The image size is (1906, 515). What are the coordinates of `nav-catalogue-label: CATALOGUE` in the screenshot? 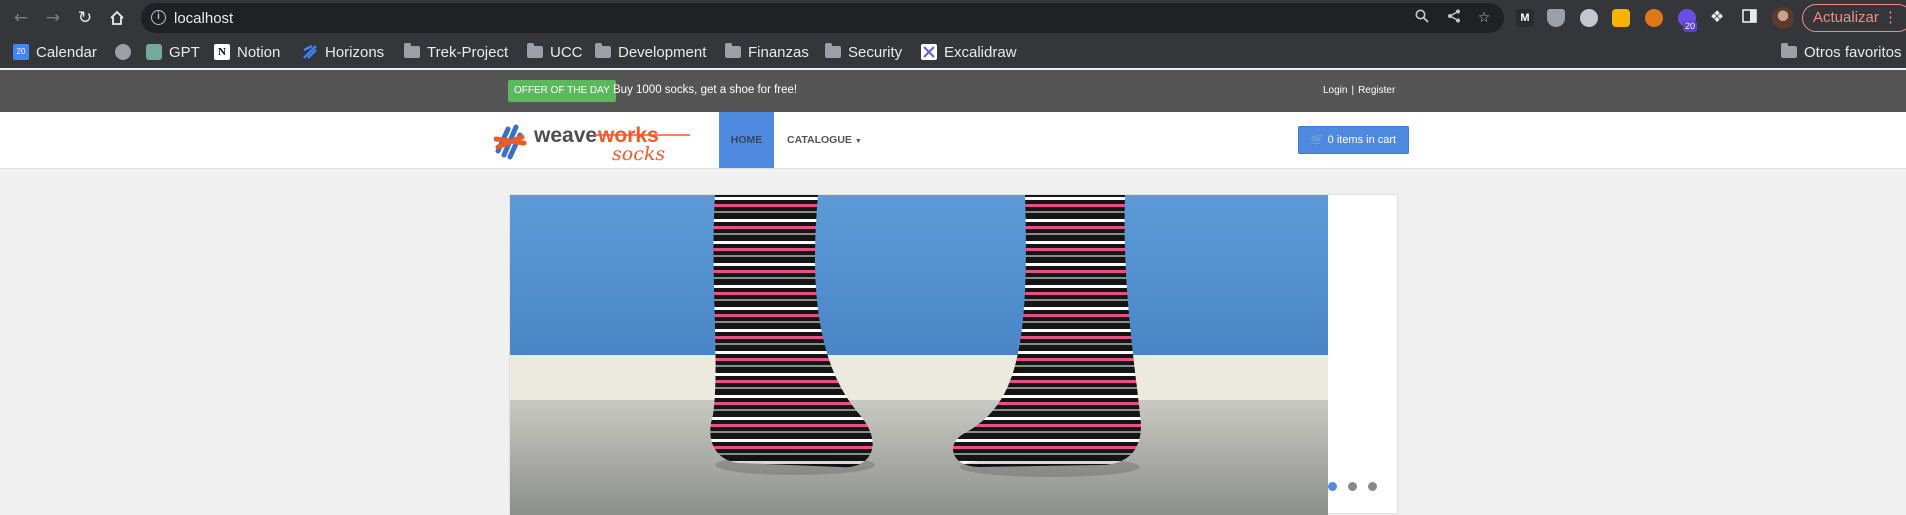 It's located at (819, 140).